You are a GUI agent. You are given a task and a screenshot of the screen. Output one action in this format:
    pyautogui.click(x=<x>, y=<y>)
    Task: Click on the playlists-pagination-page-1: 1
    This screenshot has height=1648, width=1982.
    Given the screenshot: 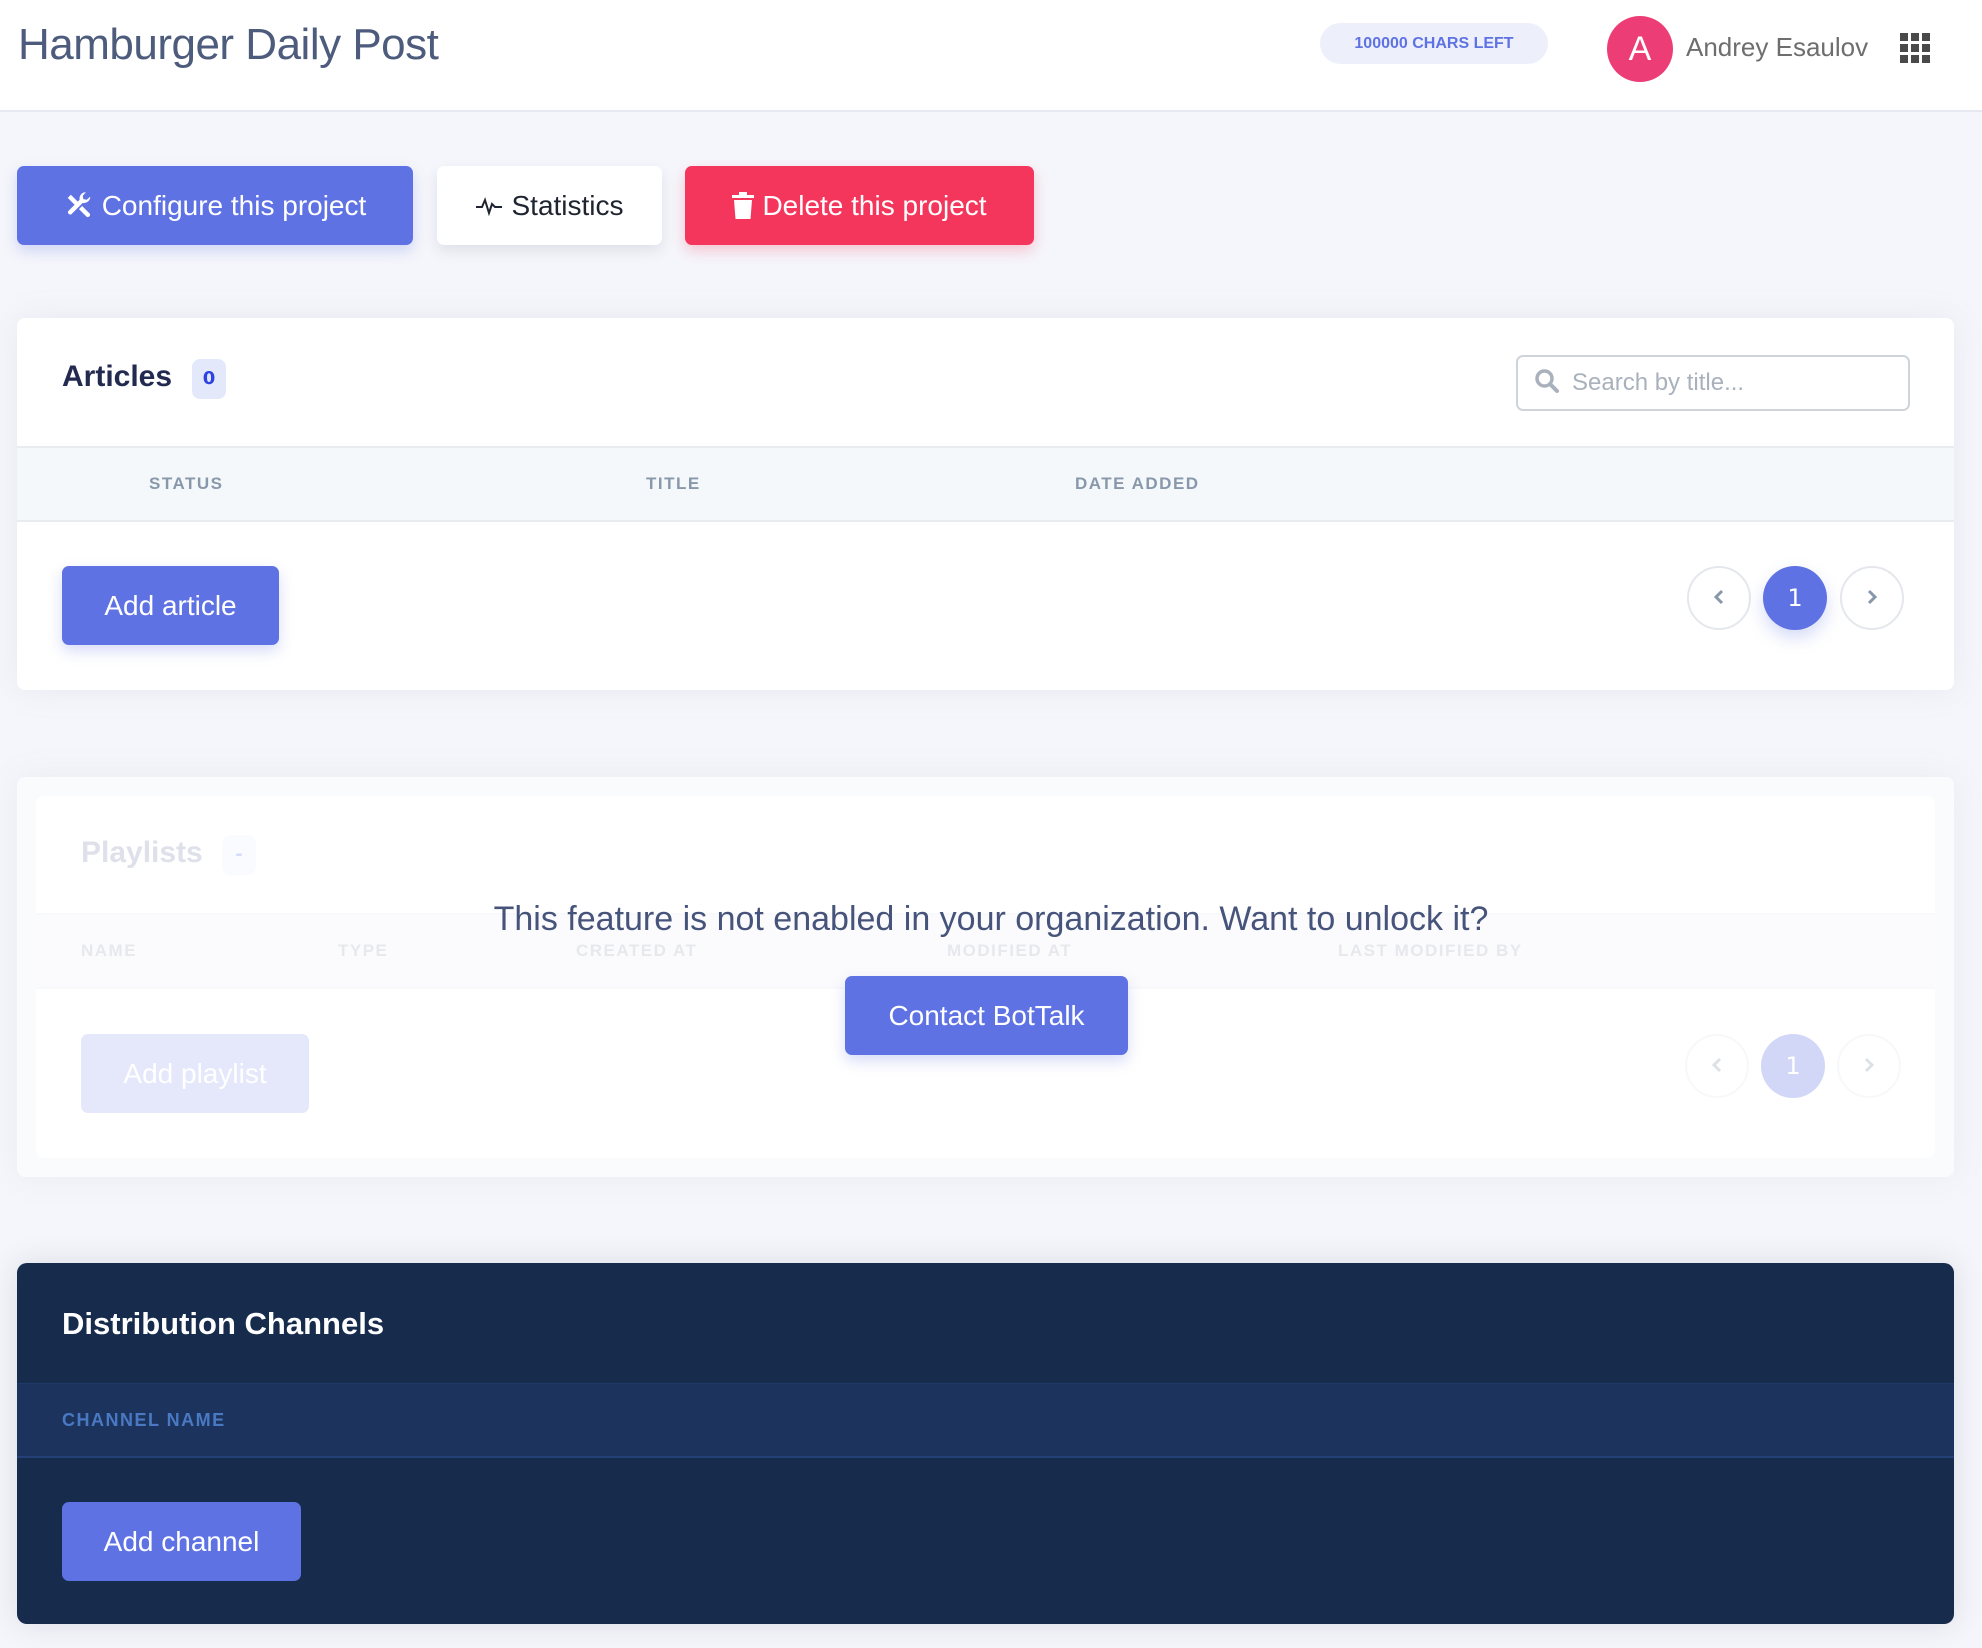 What is the action you would take?
    pyautogui.click(x=1793, y=1066)
    